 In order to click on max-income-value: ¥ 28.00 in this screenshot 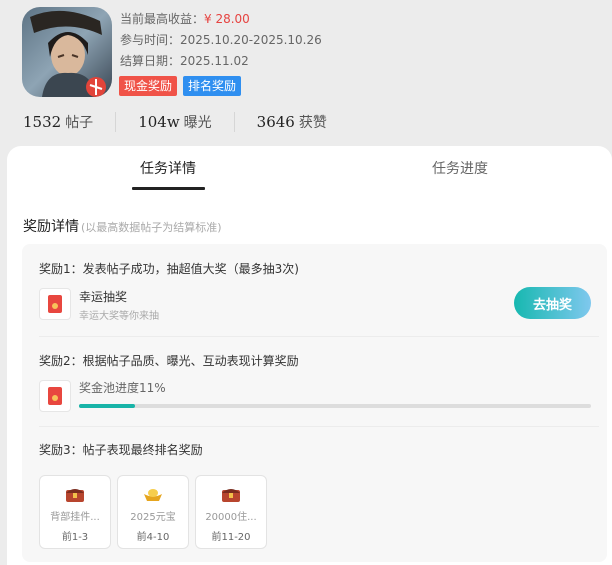, I will do `click(227, 19)`.